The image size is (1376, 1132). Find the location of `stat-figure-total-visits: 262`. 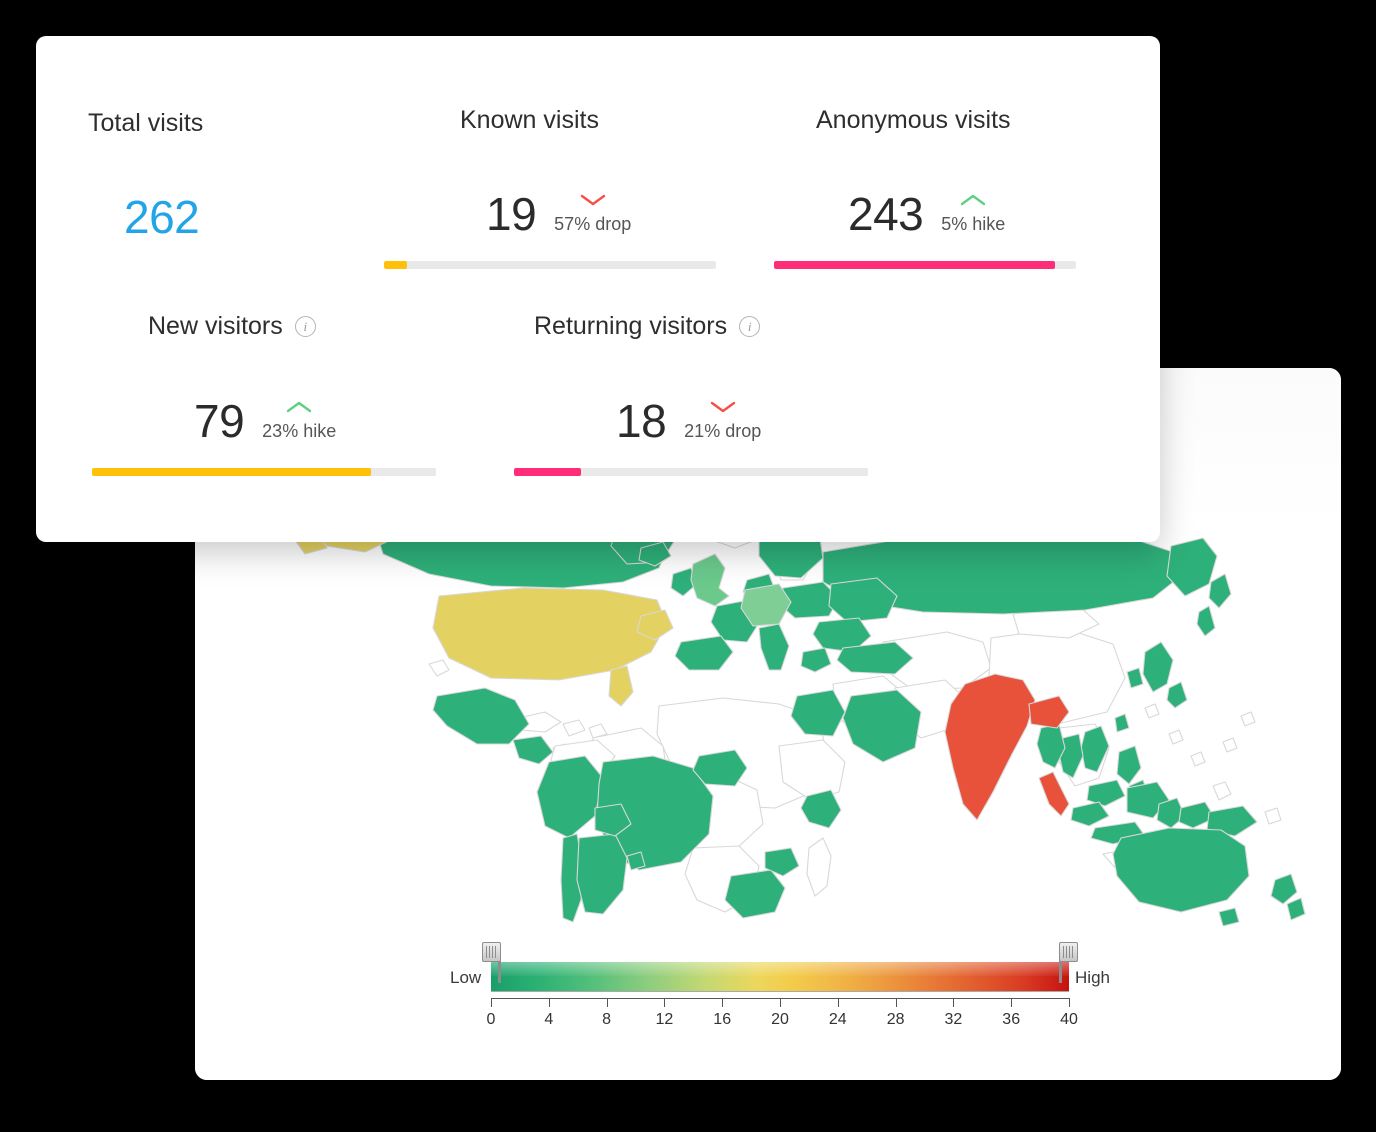

stat-figure-total-visits: 262 is located at coordinates (162, 217).